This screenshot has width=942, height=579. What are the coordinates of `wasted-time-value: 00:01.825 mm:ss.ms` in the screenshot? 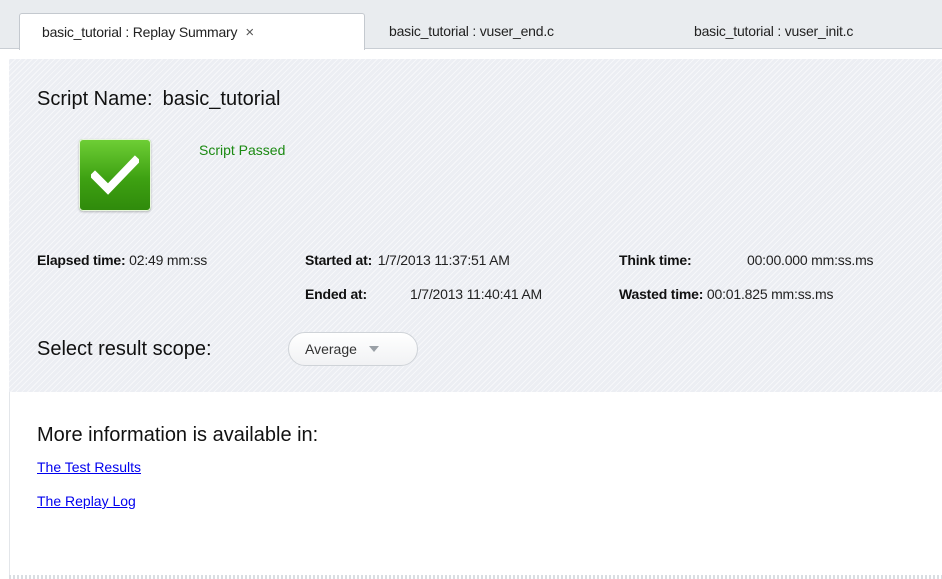 It's located at (770, 294).